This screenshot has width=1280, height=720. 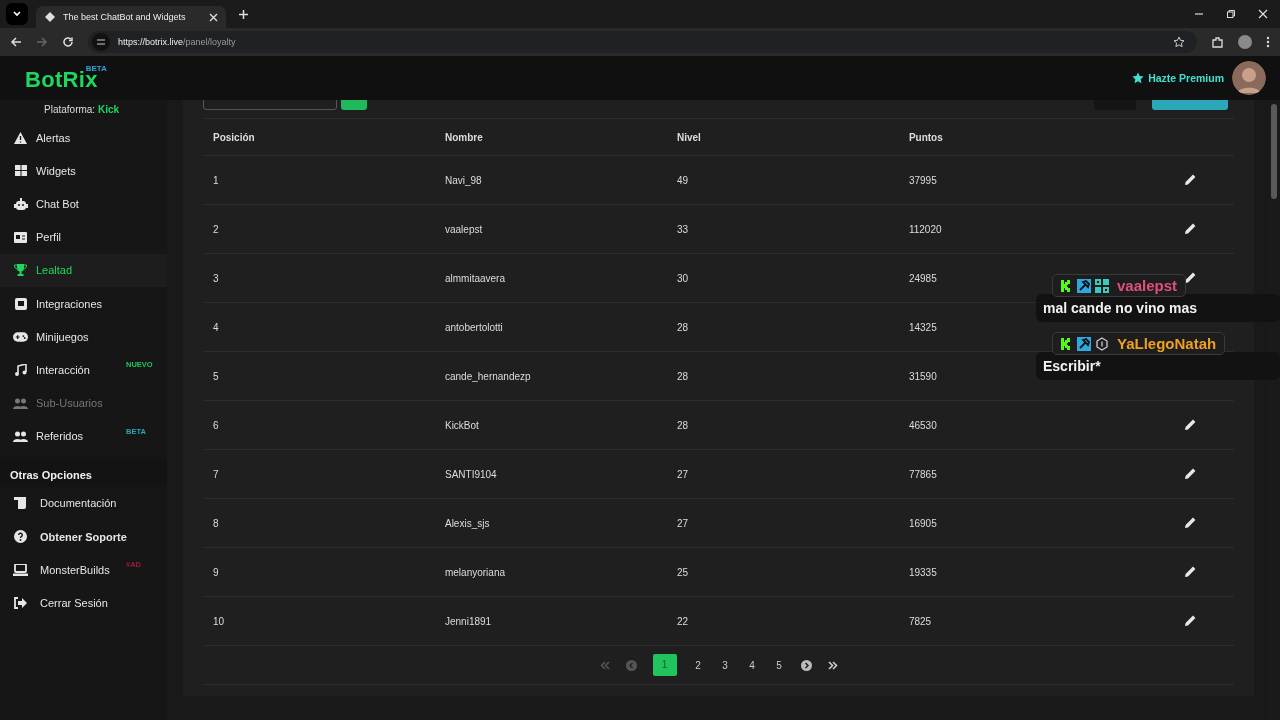 I want to click on table-cell: vaalepst, so click(x=463, y=229).